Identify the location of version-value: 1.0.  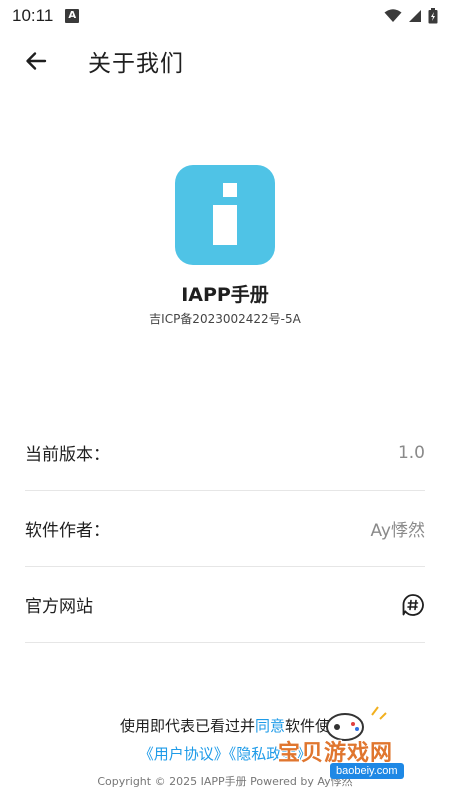
(411, 452).